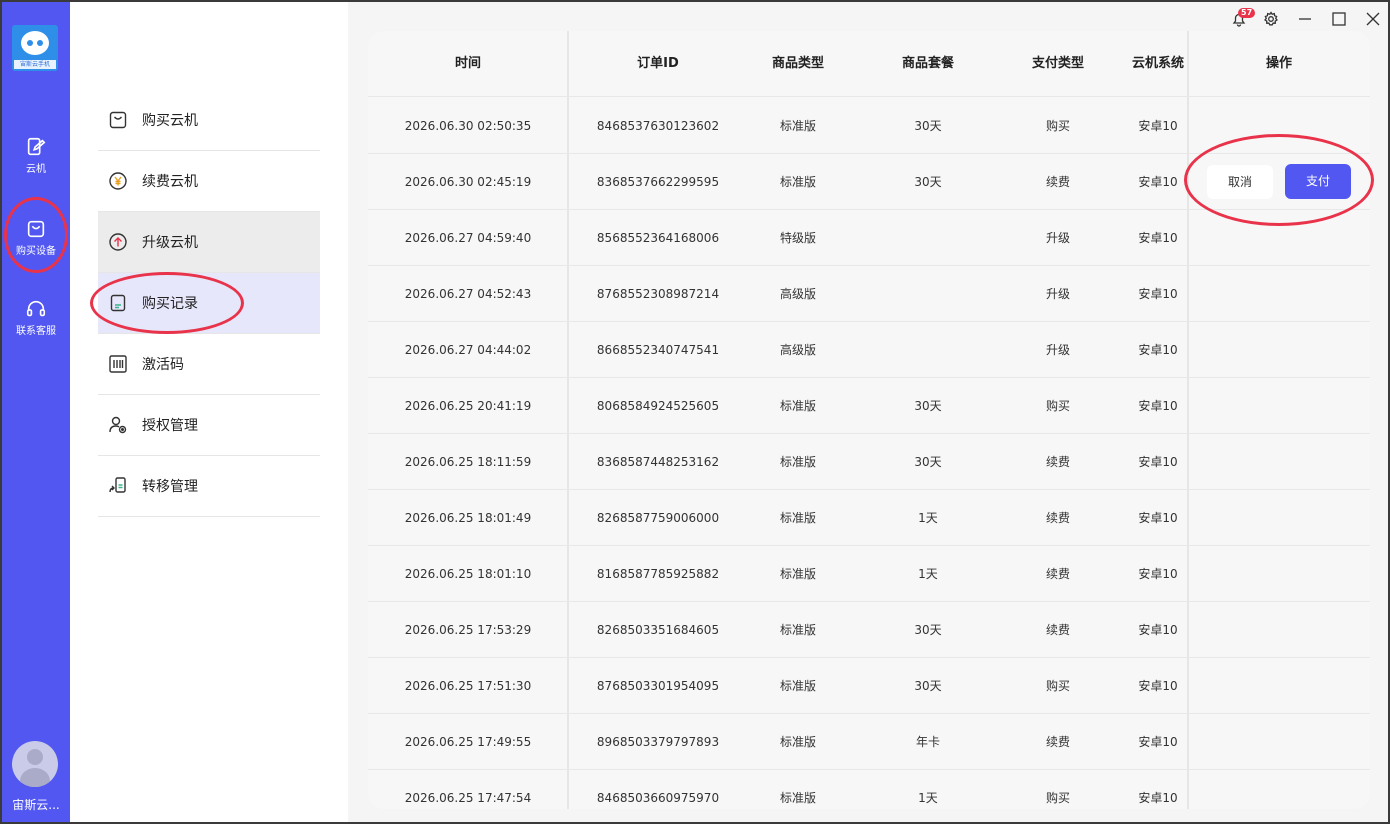 This screenshot has width=1390, height=824. Describe the element at coordinates (658, 686) in the screenshot. I see `cell-order-id: 8768503301954095` at that location.